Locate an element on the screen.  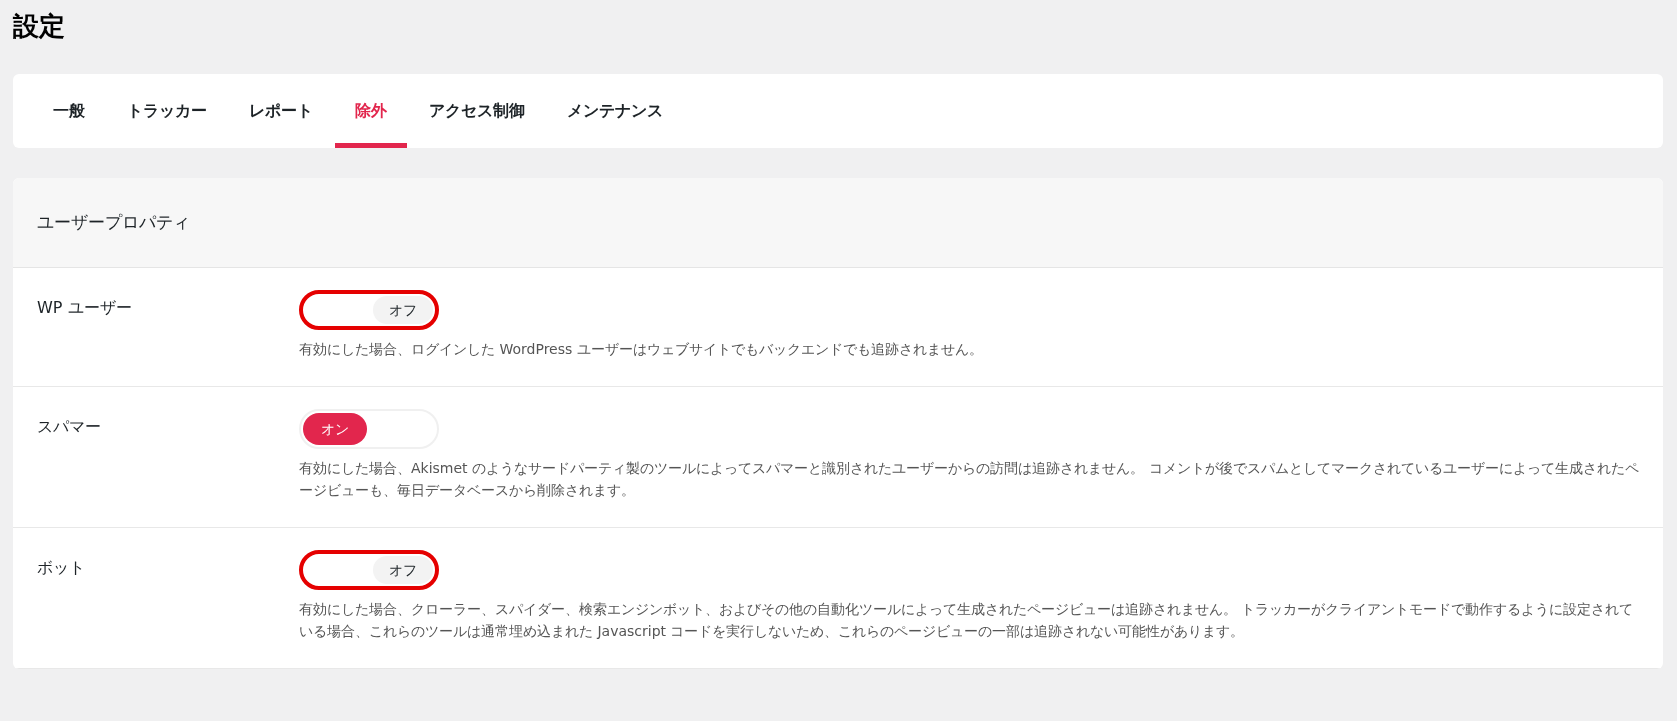
setting-description: 有効にした場合、クローラー、スパイダー、検索エンジンボット、およびその他の自動化ツールによって生成されたページビューは追跡されません。 トラッカーがクライアントモードで動作するように設定されている場合、これらのツールは通常埋め込まれた Javascript コードを実行しないため、これらのページビューの一部は追跡されない可能性があります。 is located at coordinates (967, 620).